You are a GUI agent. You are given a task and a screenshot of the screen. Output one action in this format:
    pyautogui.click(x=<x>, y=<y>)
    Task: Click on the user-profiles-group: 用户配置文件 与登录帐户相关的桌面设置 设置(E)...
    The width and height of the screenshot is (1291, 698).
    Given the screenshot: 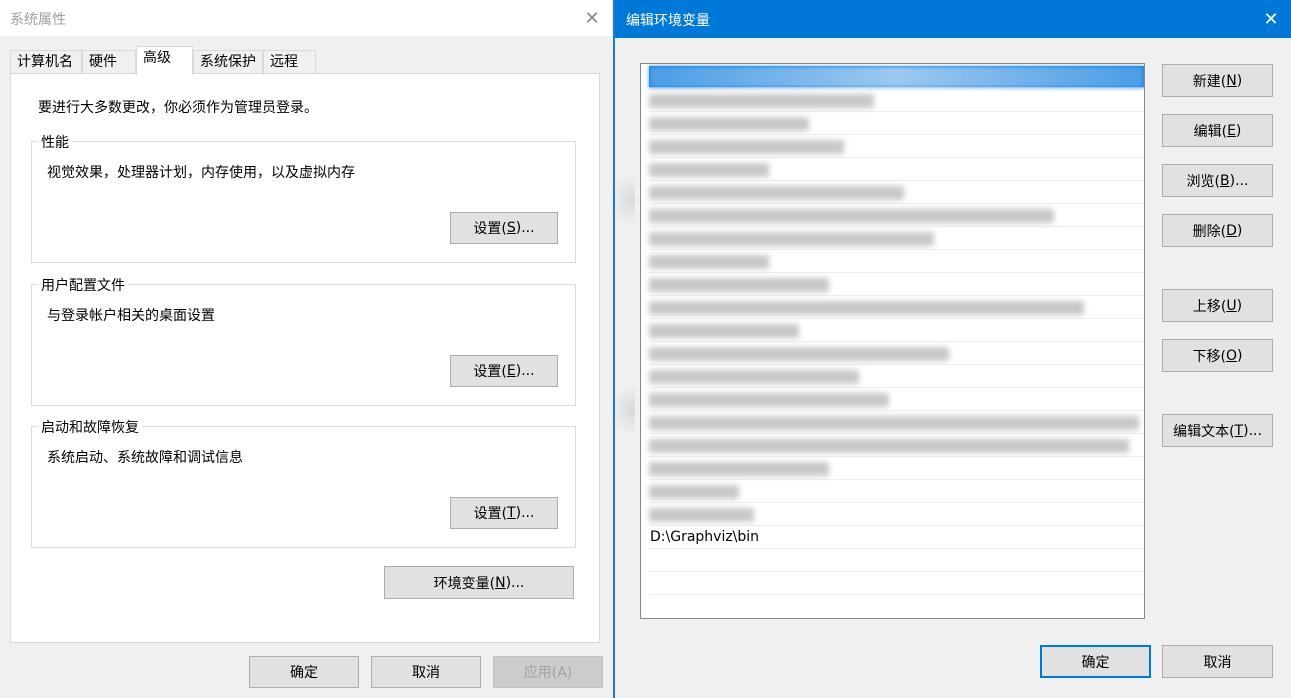 What is the action you would take?
    pyautogui.click(x=303, y=340)
    